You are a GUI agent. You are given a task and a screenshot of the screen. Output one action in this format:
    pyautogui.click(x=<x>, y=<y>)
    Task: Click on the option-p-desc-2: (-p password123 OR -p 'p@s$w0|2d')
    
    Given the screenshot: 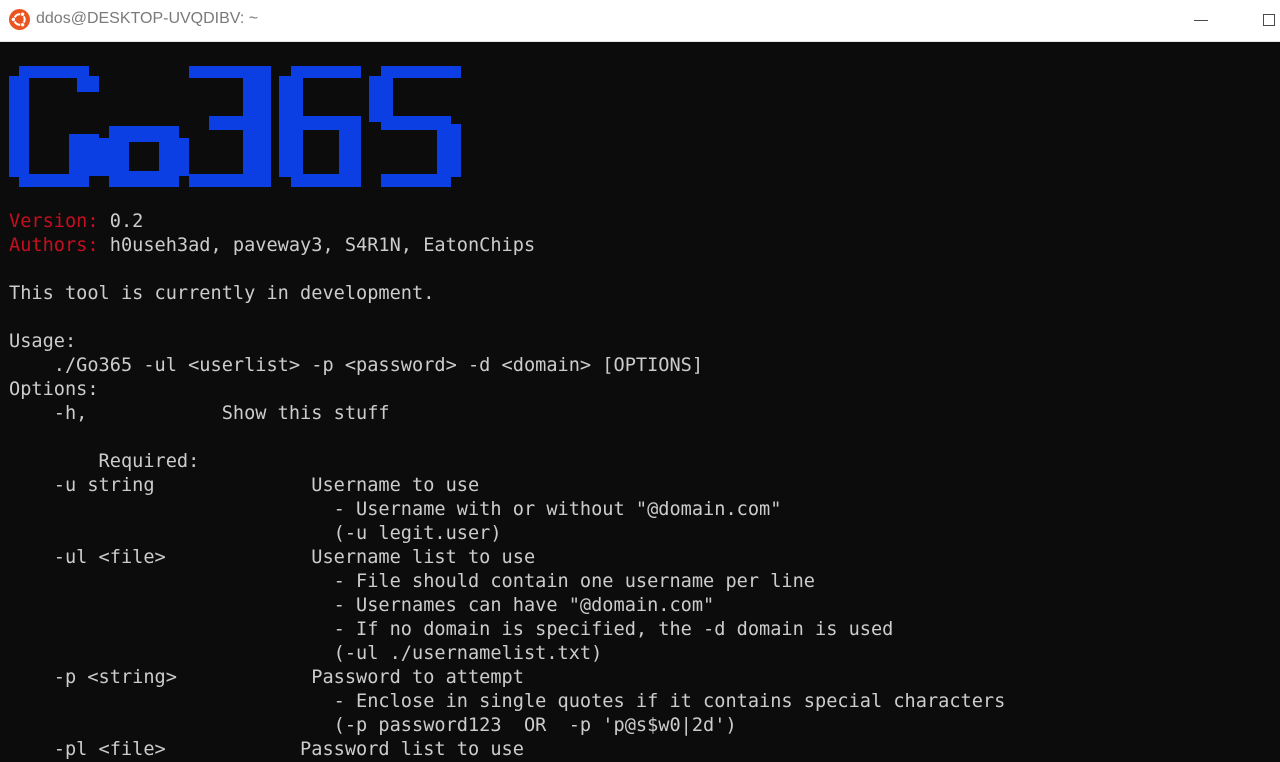 What is the action you would take?
    pyautogui.click(x=373, y=725)
    